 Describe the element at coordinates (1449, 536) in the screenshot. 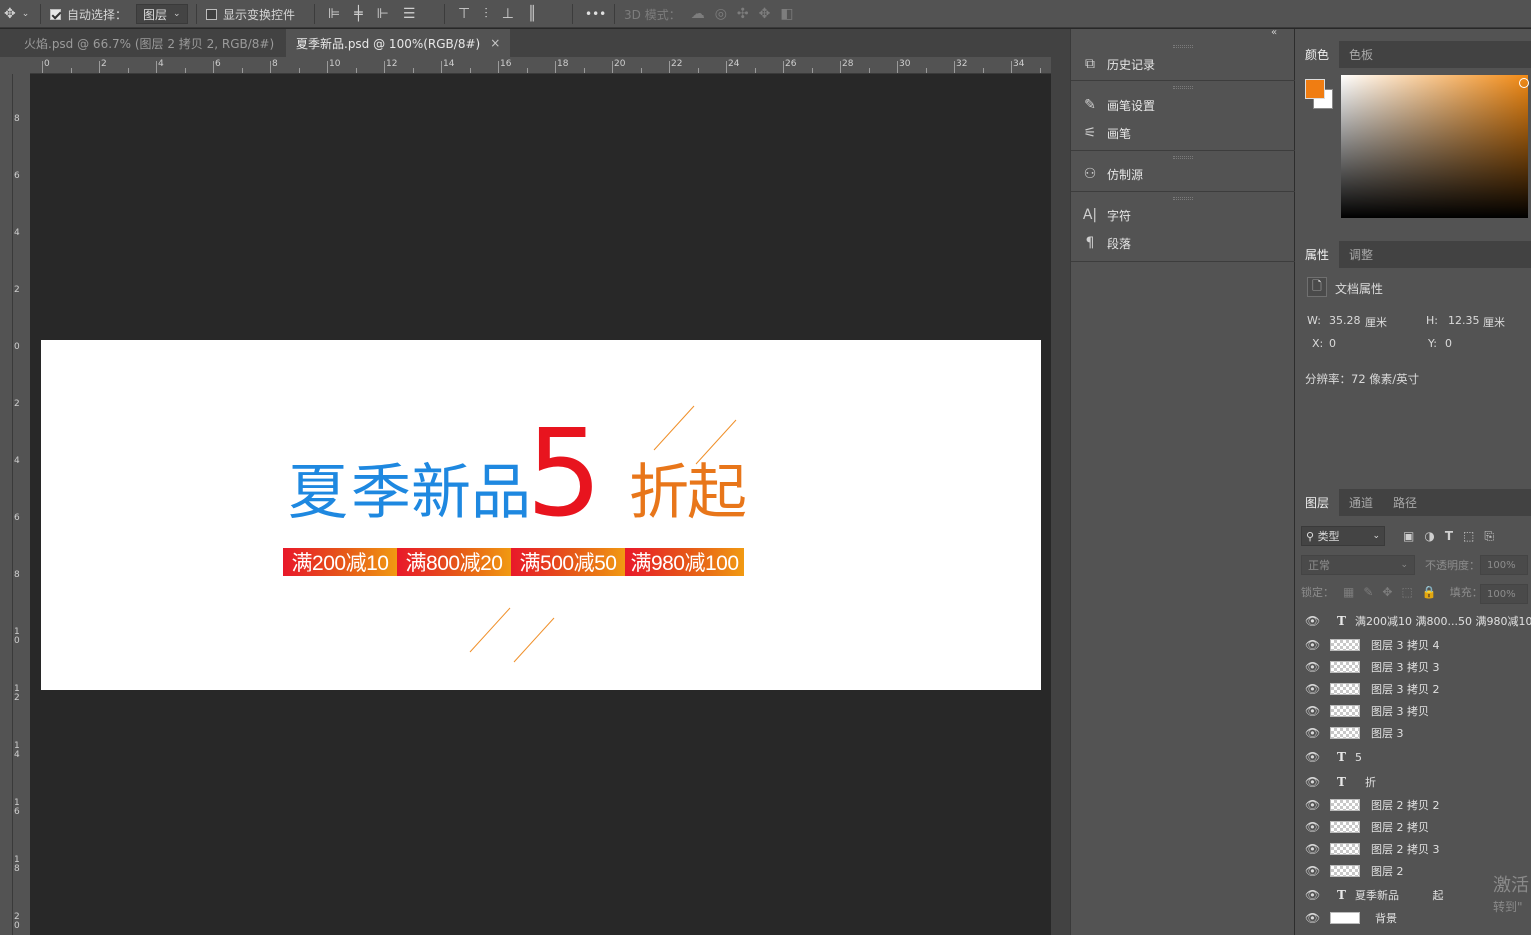

I see `type-filter-icon: T` at that location.